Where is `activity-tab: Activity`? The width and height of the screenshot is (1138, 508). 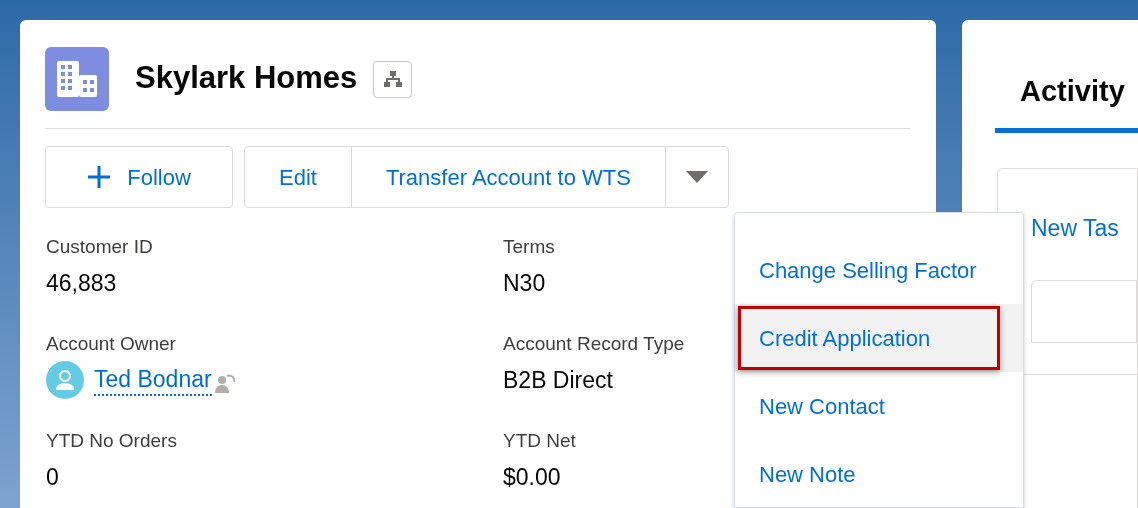 activity-tab: Activity is located at coordinates (1066, 101).